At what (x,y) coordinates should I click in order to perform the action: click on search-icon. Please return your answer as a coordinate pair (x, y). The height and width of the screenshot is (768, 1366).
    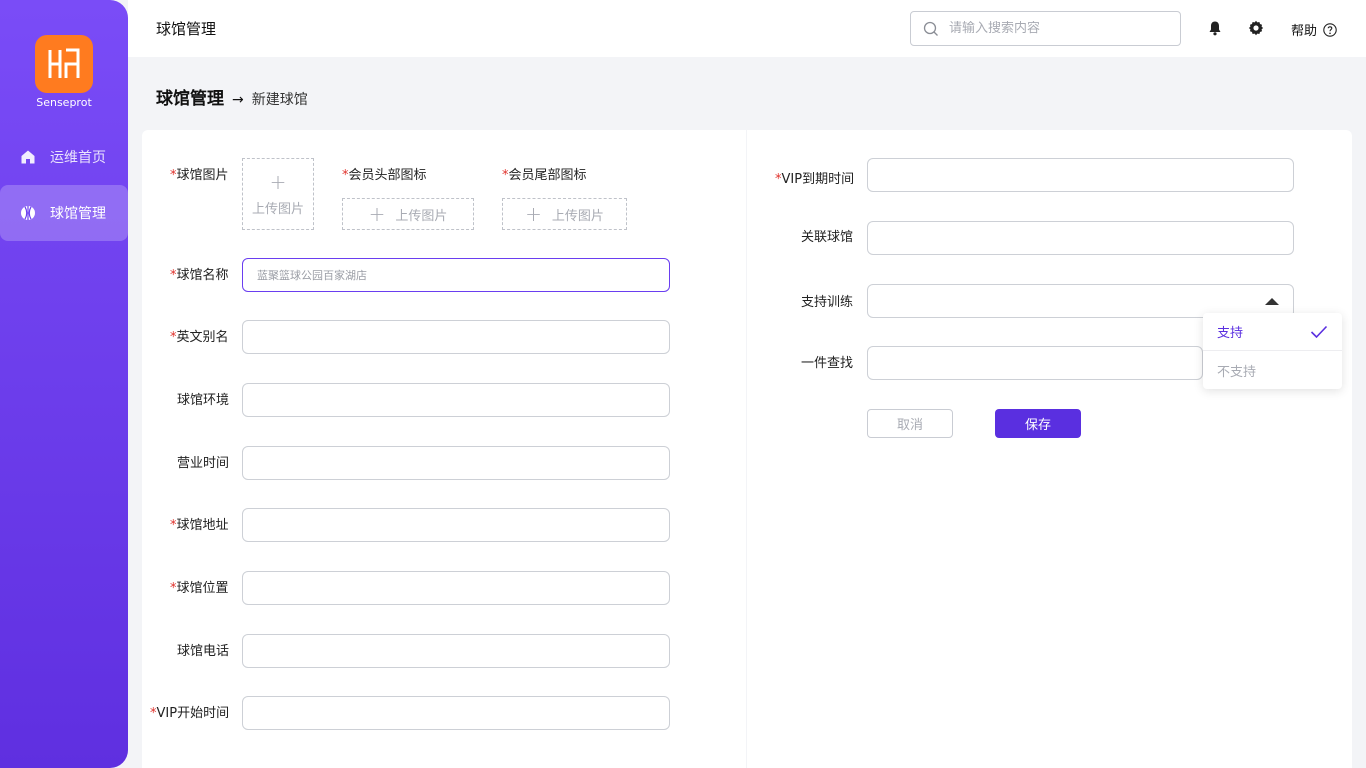
    Looking at the image, I should click on (930, 28).